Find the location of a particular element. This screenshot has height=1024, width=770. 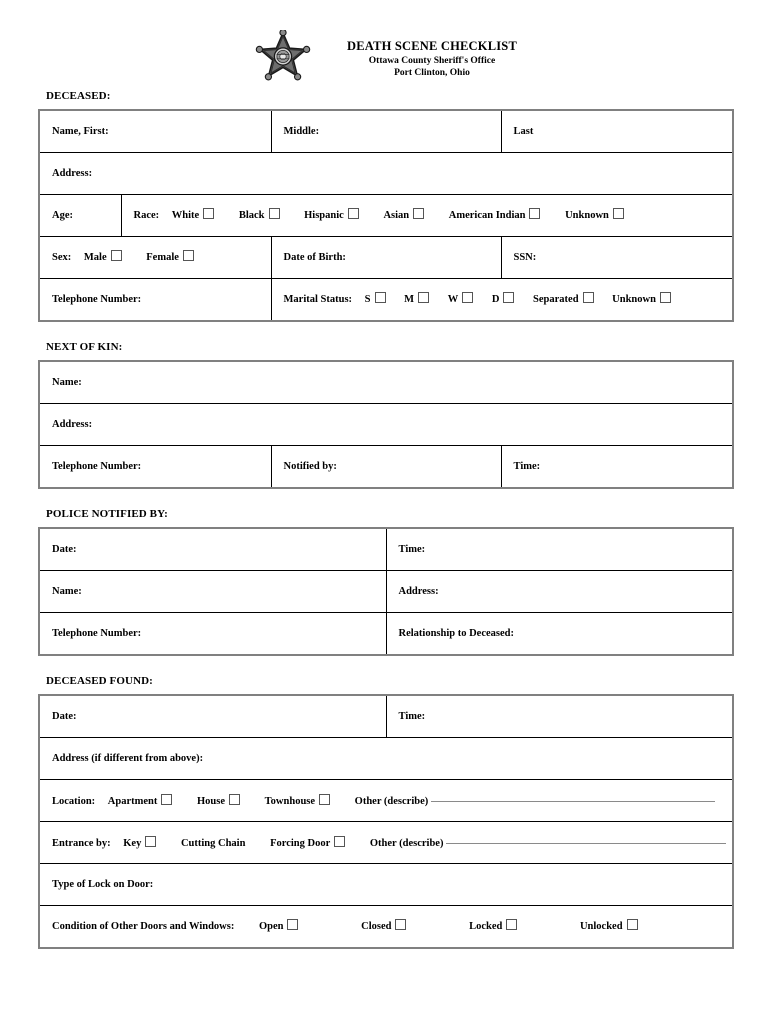

marital-option-separated: Separated is located at coordinates (563, 299).